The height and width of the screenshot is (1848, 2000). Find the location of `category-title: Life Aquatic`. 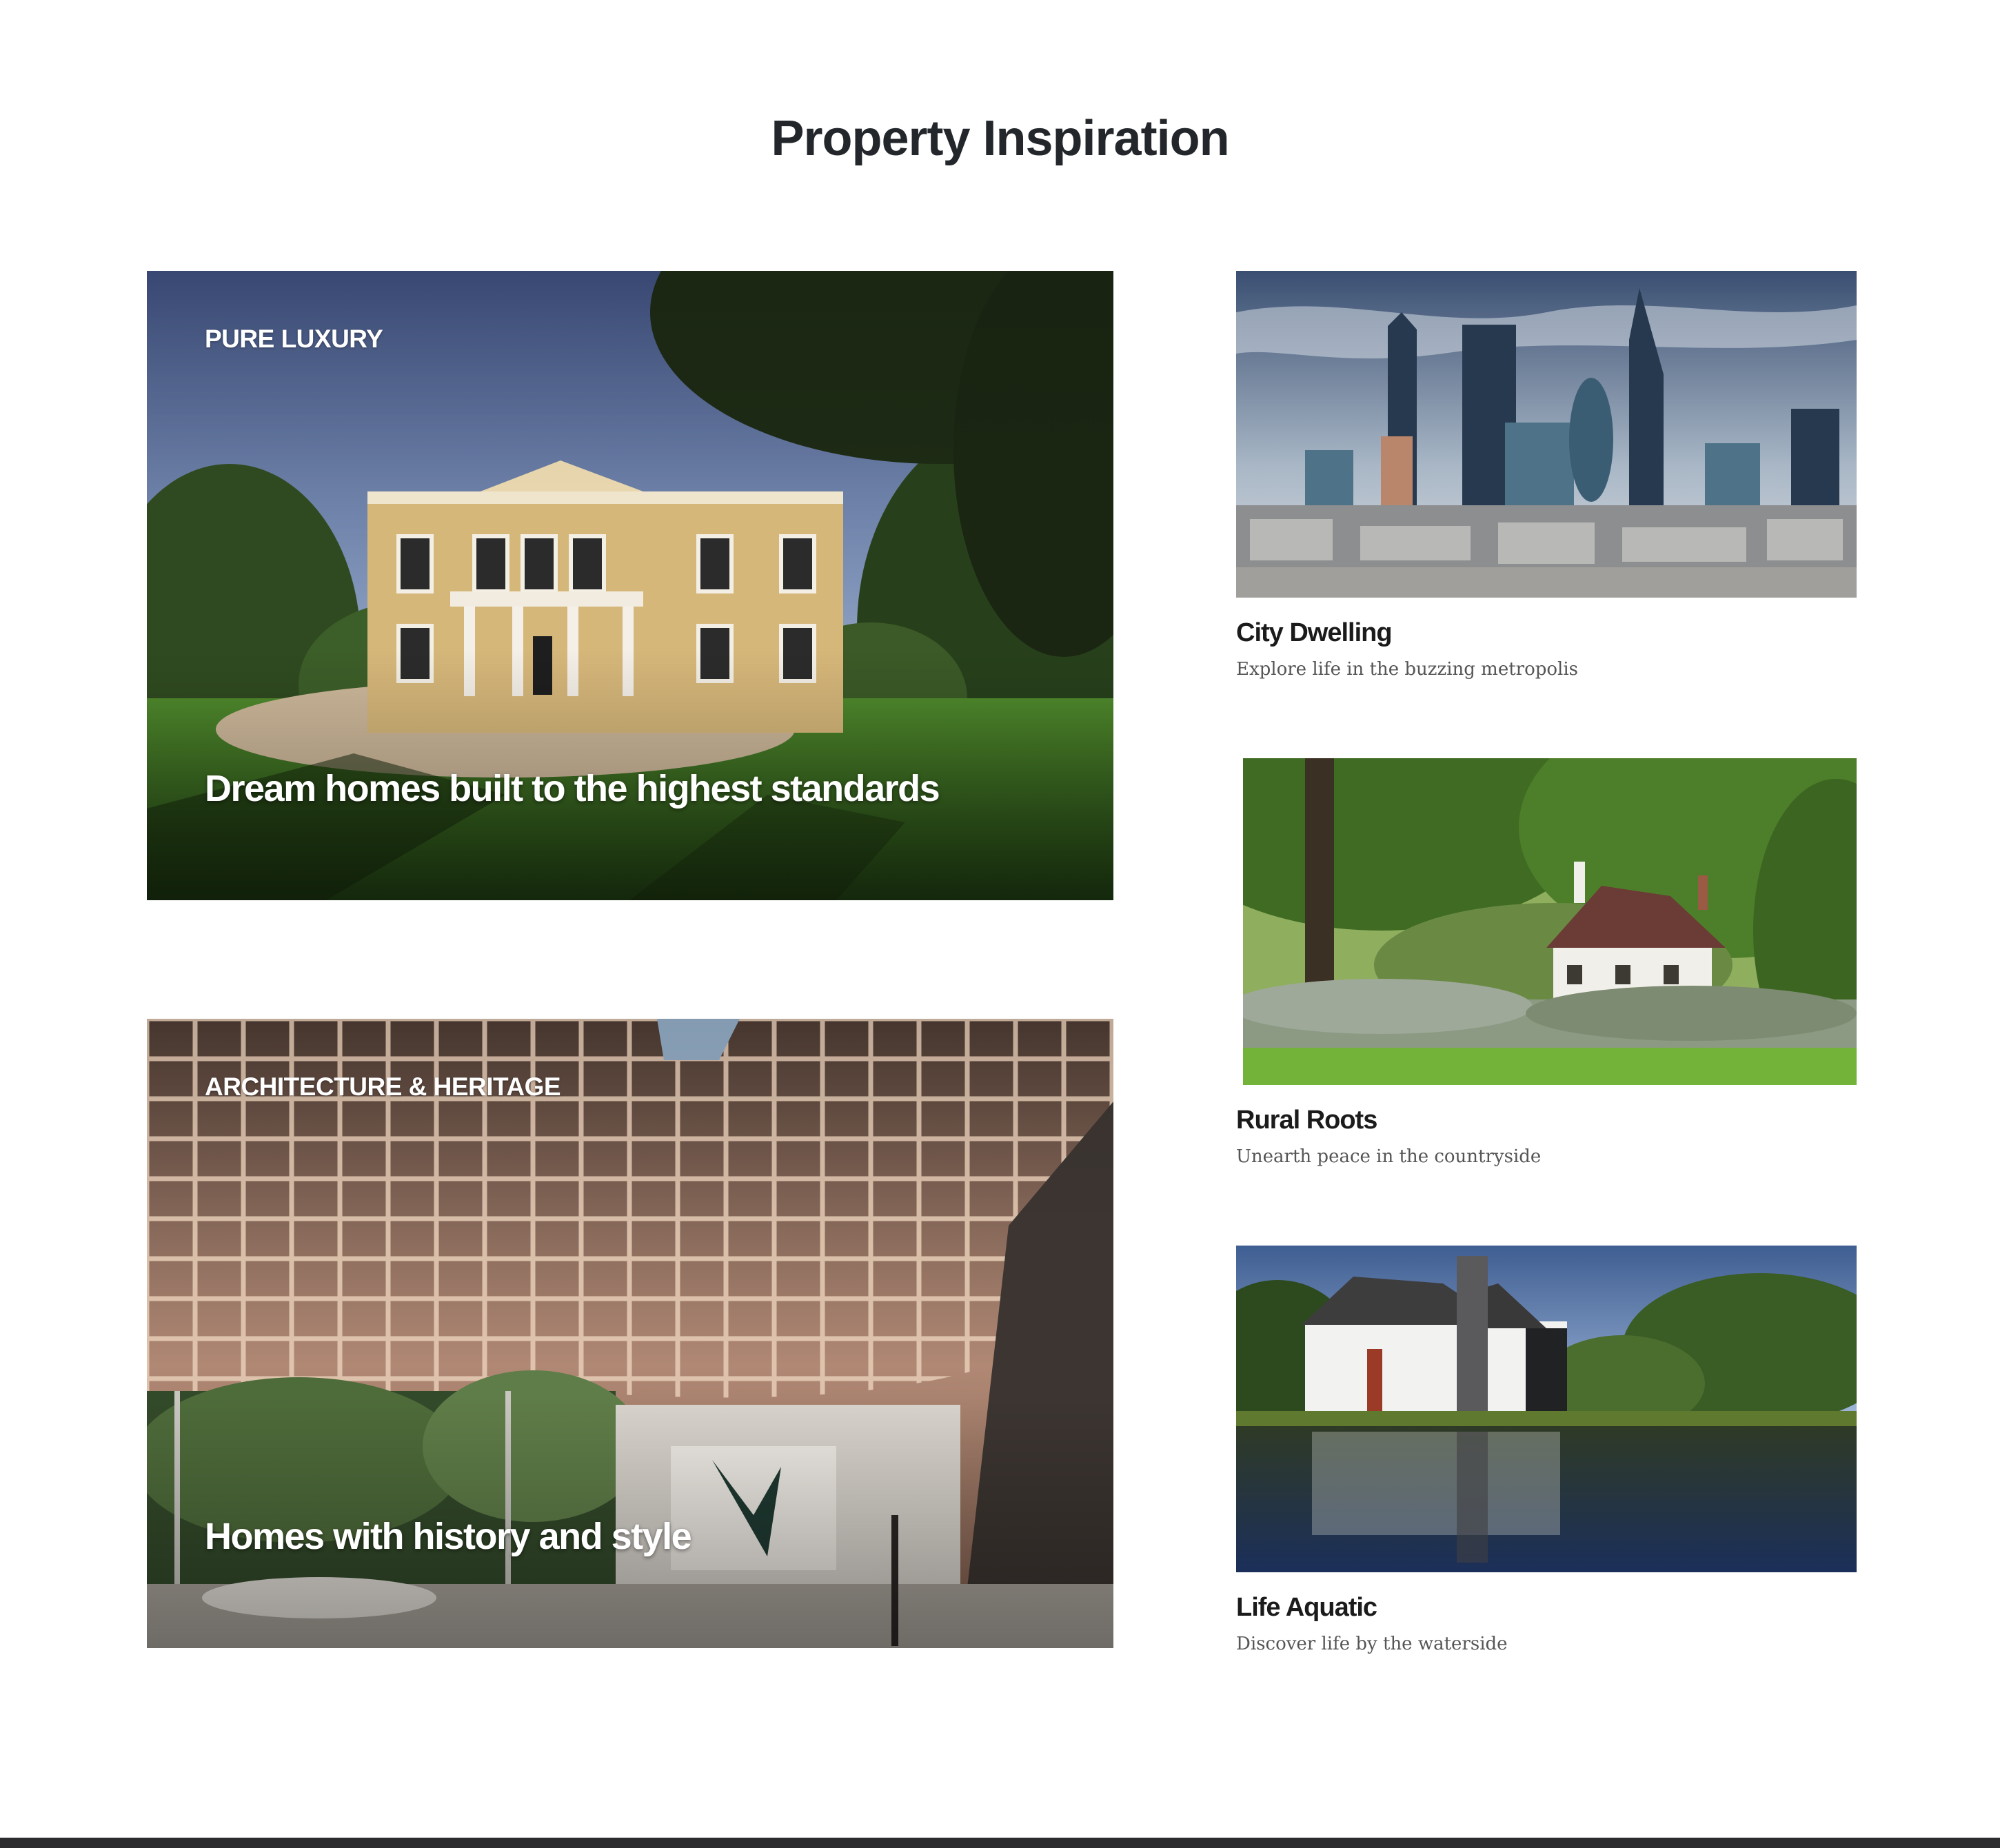

category-title: Life Aquatic is located at coordinates (1546, 1608).